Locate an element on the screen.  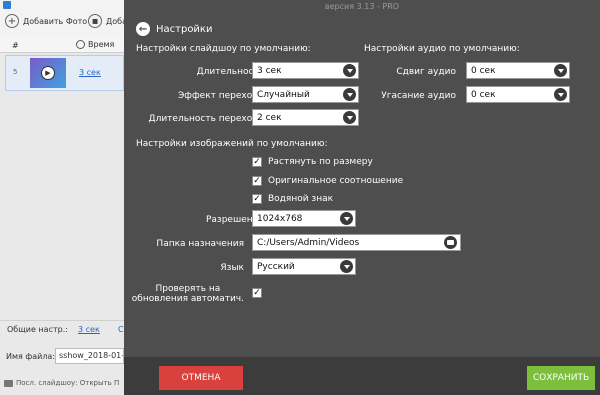
transition-duration-select: 2 сек is located at coordinates (305, 117).